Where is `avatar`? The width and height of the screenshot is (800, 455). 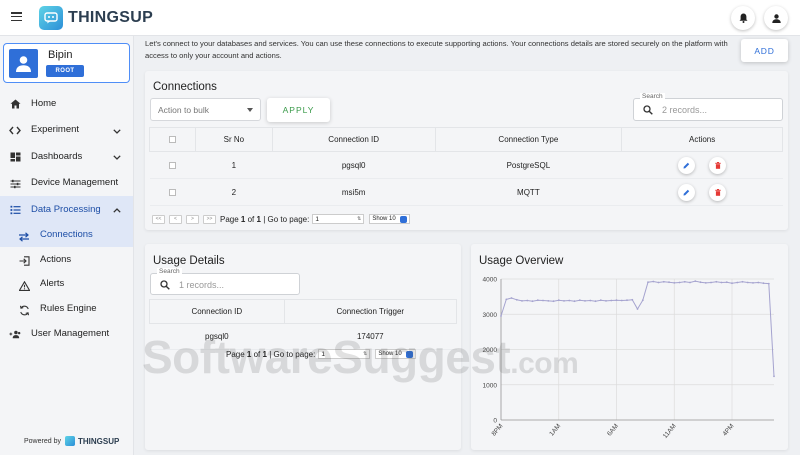 avatar is located at coordinates (23, 63).